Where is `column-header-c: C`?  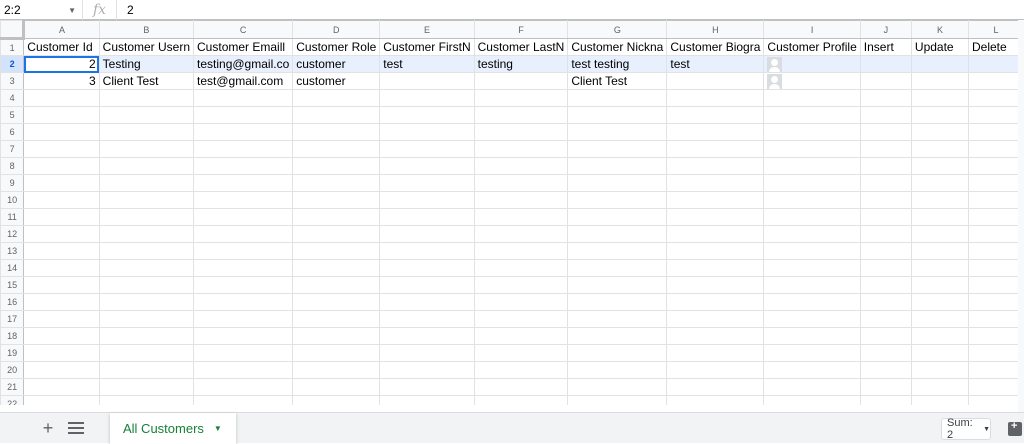 column-header-c: C is located at coordinates (243, 29).